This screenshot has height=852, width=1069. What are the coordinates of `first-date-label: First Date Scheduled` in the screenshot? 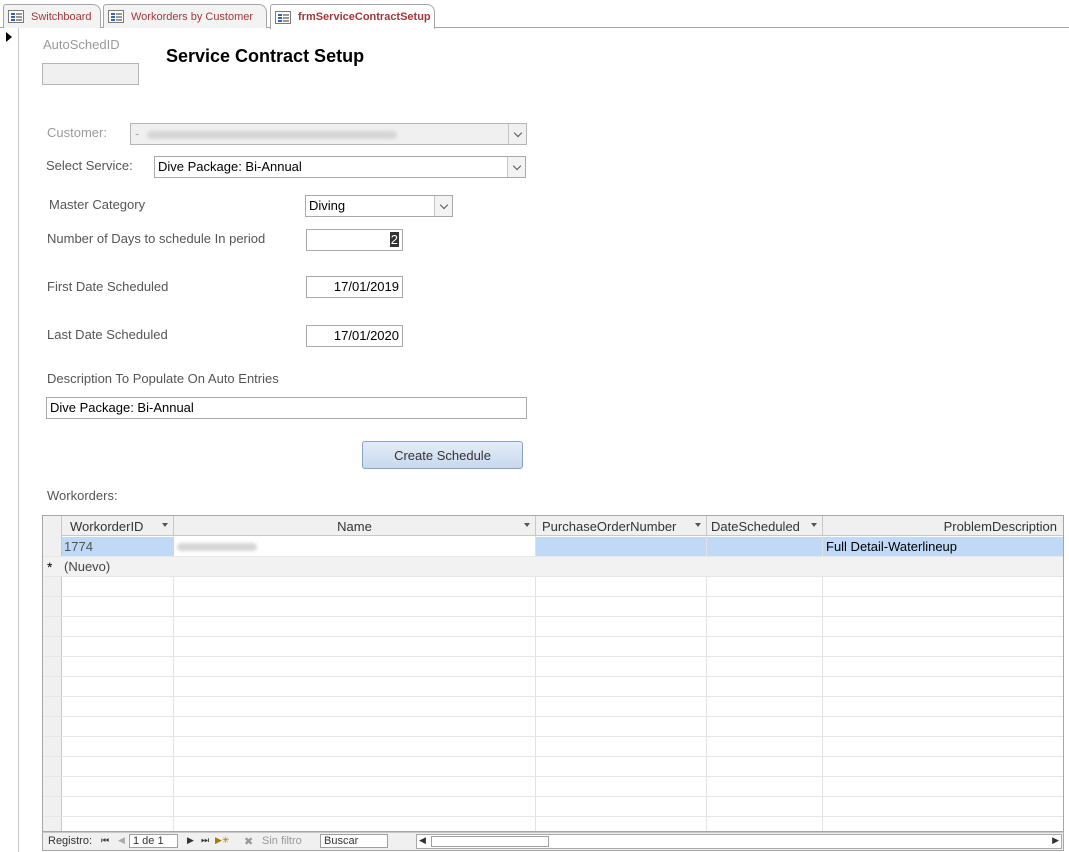 It's located at (108, 286).